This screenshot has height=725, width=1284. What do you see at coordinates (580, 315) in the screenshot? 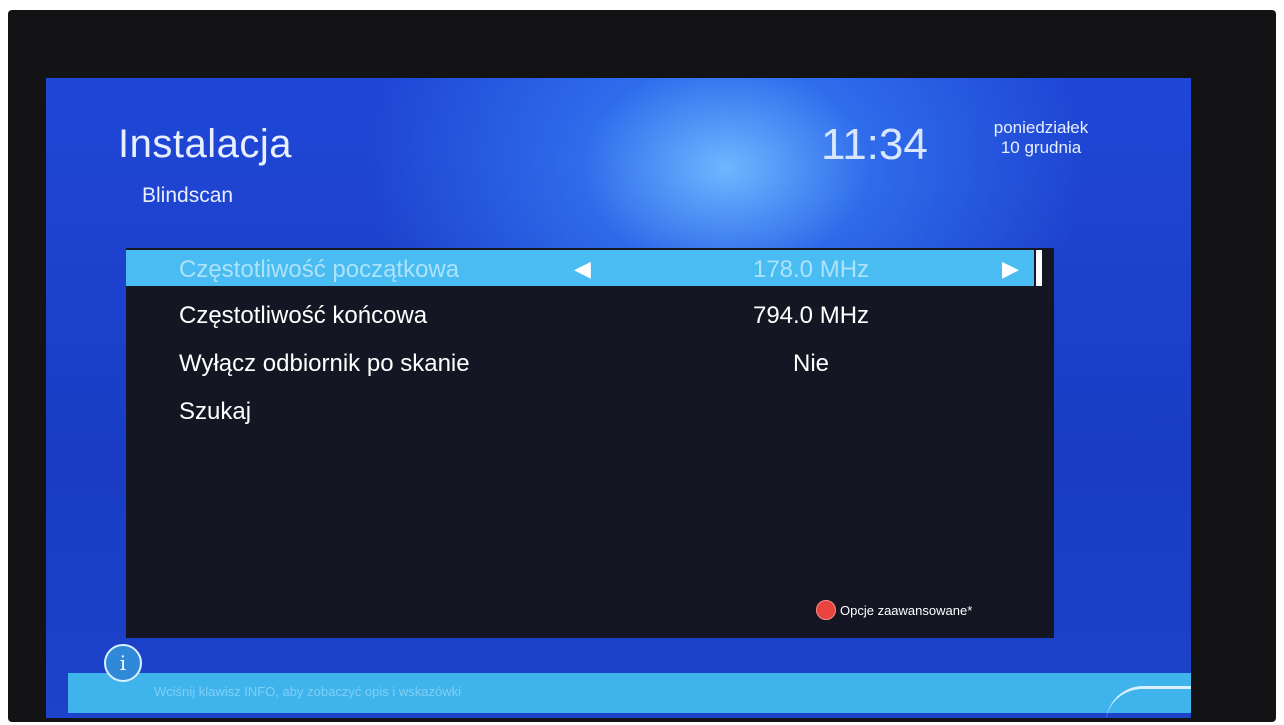
I see `menu-item-end-frequency: Częstotliwość końcowa 794.0 MHz` at bounding box center [580, 315].